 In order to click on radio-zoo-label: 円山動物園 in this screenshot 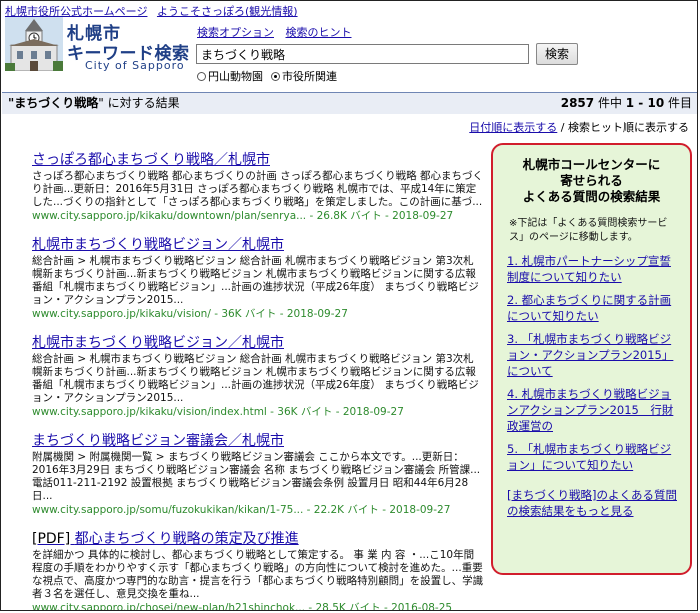, I will do `click(235, 76)`.